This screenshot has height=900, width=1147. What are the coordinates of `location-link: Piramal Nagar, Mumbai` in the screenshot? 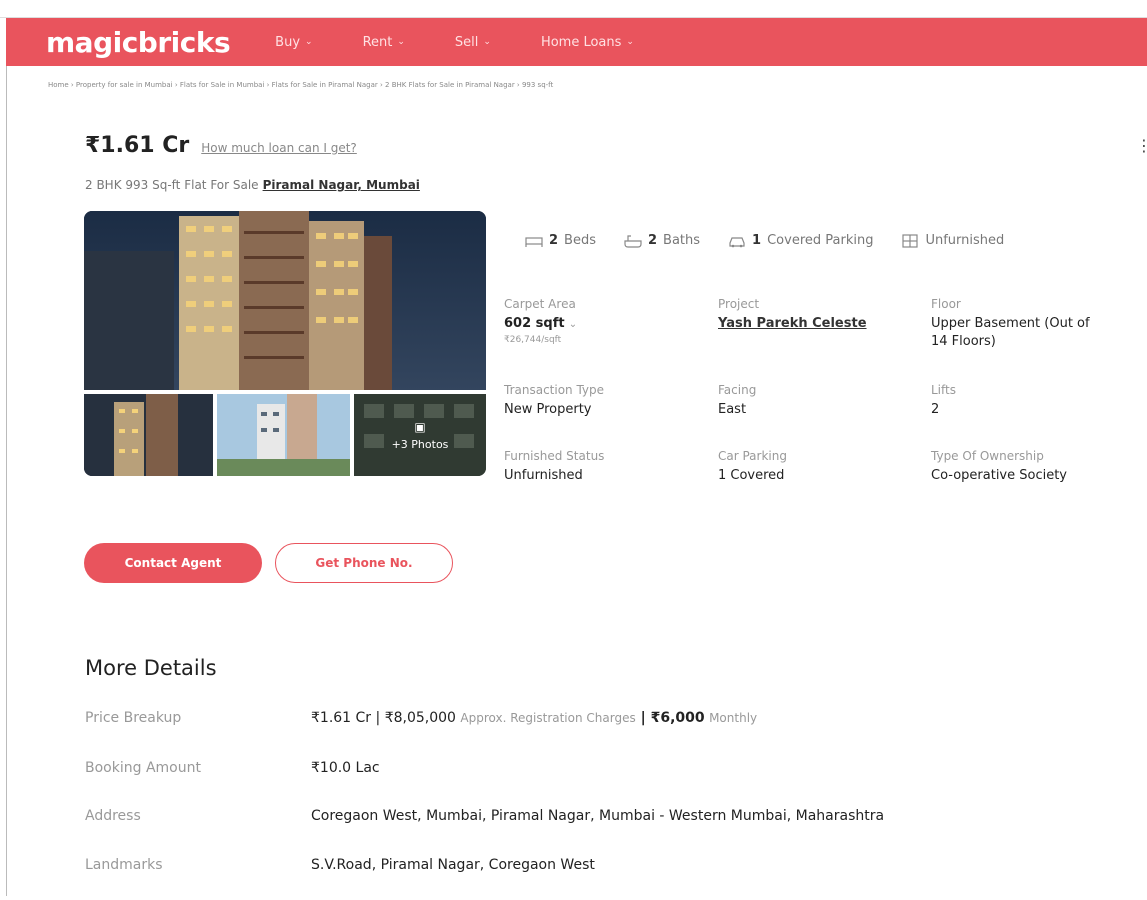 It's located at (341, 185).